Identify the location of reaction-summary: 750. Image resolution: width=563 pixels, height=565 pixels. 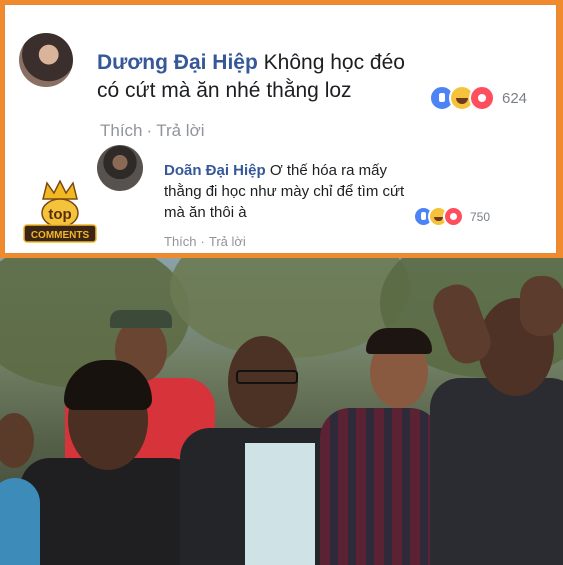
(451, 216).